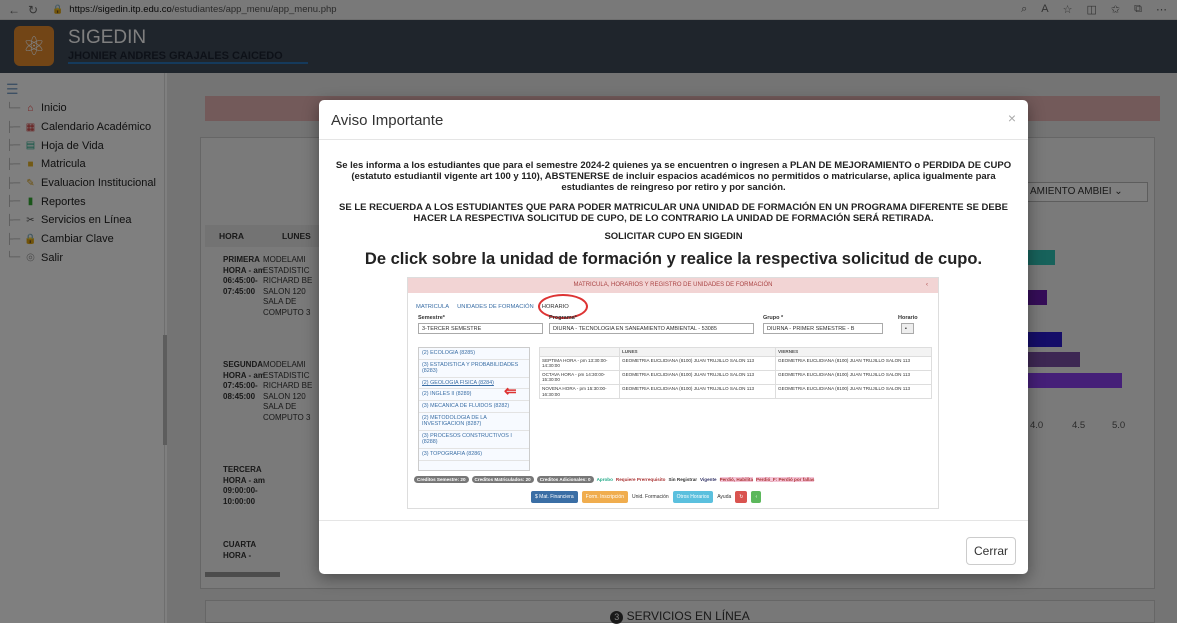  Describe the element at coordinates (708, 479) in the screenshot. I see `example-legend: Vigente` at that location.